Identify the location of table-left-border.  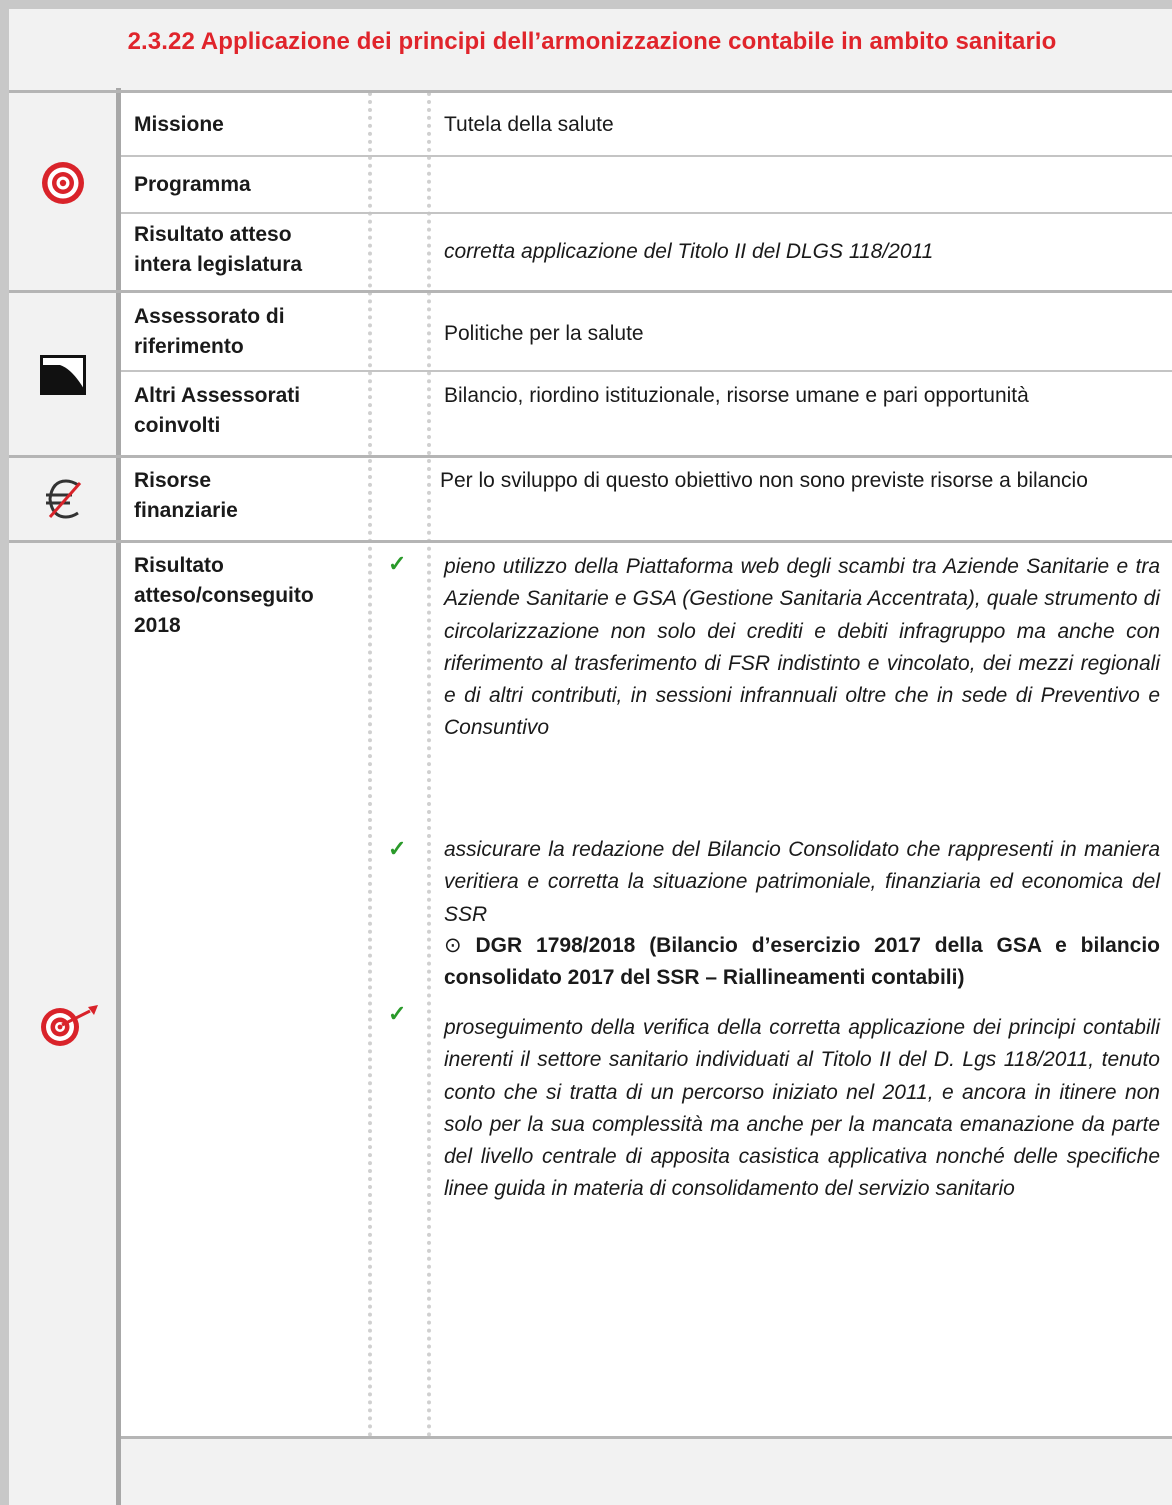
(118, 796).